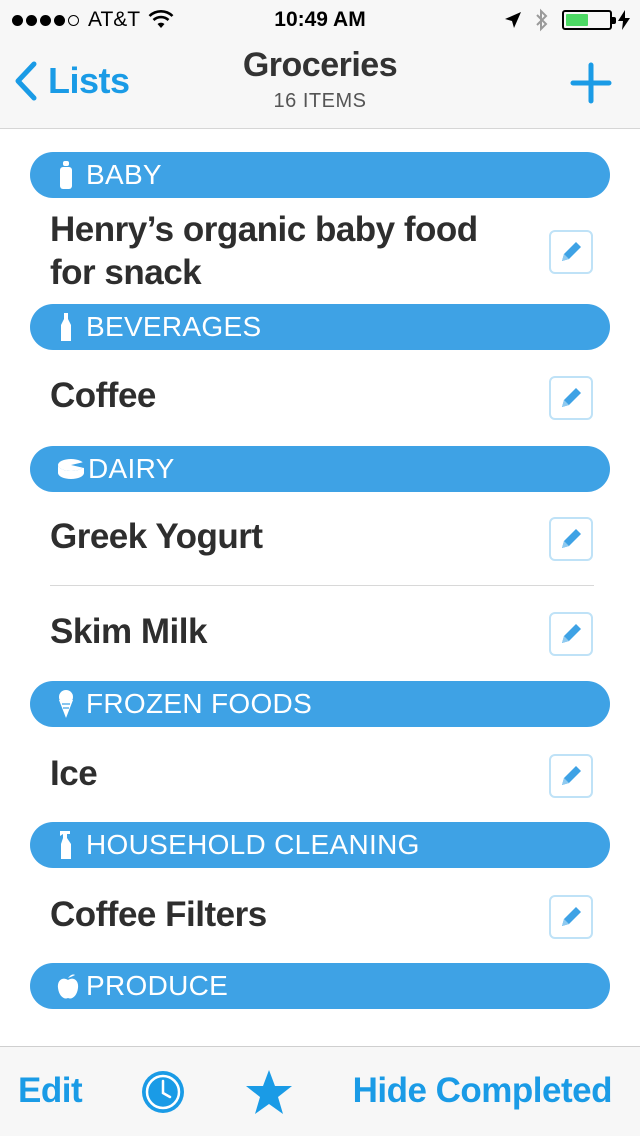 The image size is (640, 1136). What do you see at coordinates (124, 174) in the screenshot?
I see `category-label: BABY` at bounding box center [124, 174].